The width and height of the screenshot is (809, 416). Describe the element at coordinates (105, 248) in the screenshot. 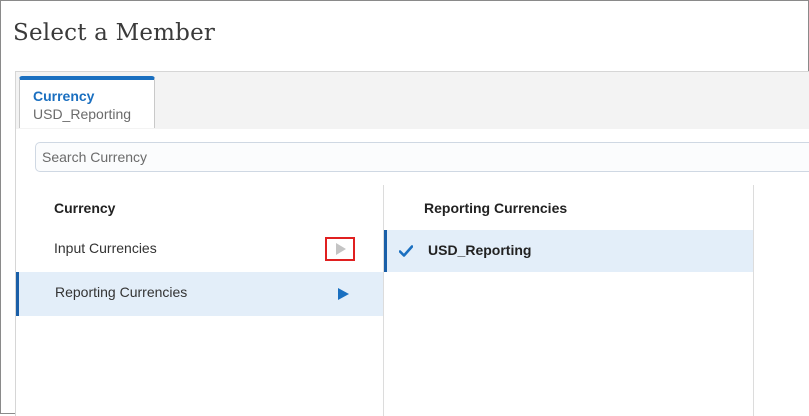

I see `hierarchy-item-label: Input Currencies` at that location.